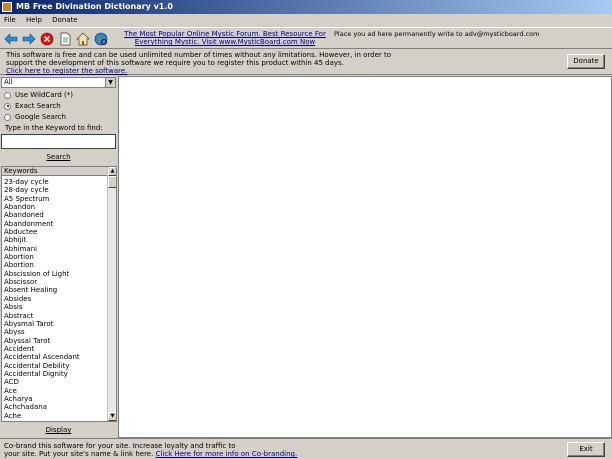  Describe the element at coordinates (44, 95) in the screenshot. I see `radio-wildcard-label: Use WildCard (*)` at that location.